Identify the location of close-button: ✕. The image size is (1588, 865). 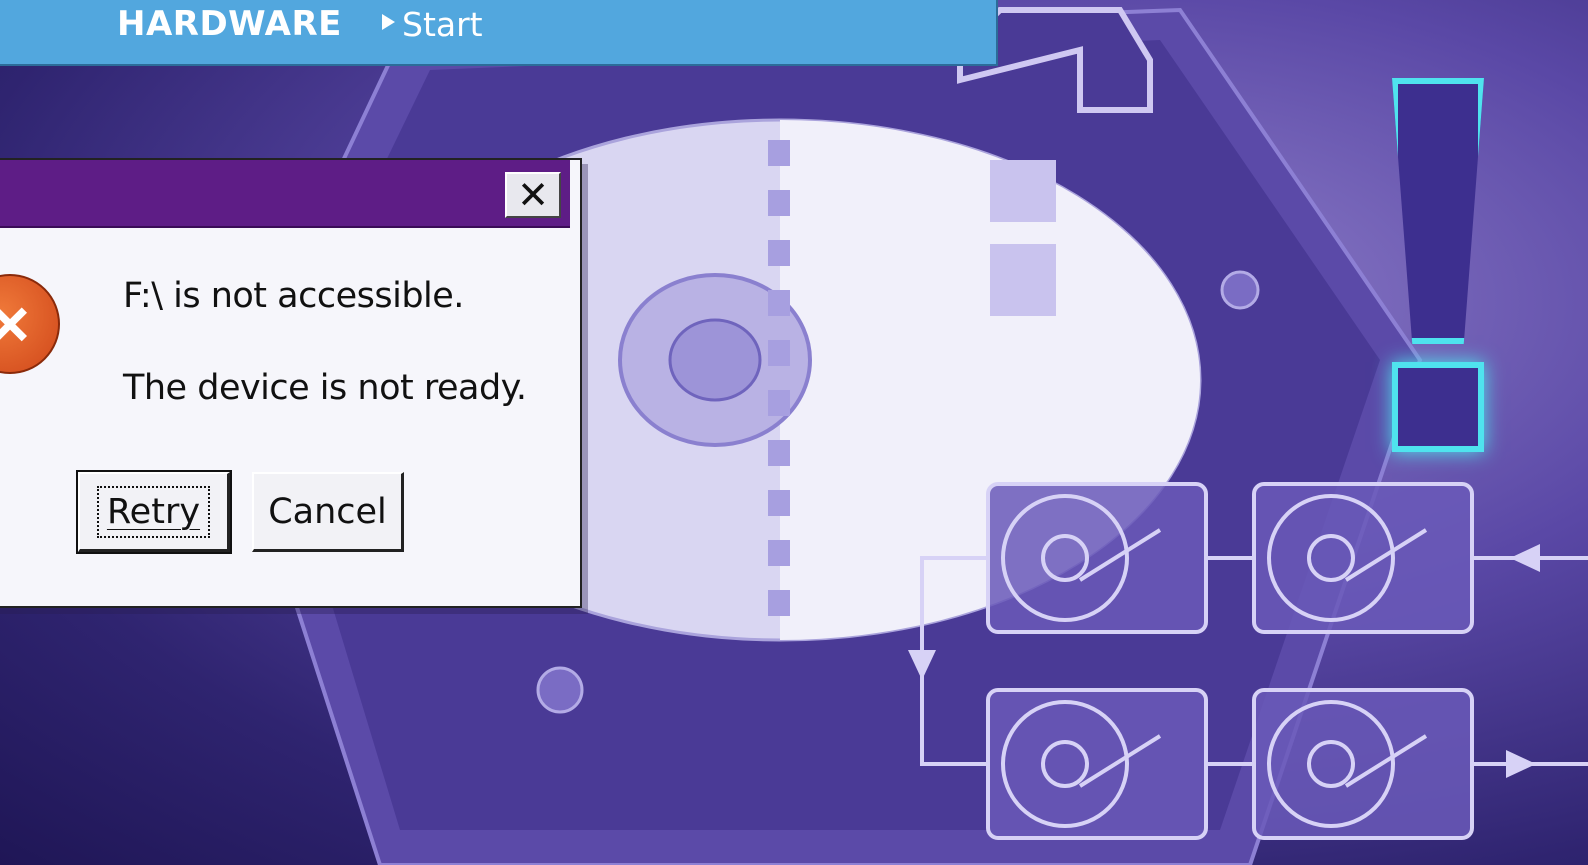
(533, 195).